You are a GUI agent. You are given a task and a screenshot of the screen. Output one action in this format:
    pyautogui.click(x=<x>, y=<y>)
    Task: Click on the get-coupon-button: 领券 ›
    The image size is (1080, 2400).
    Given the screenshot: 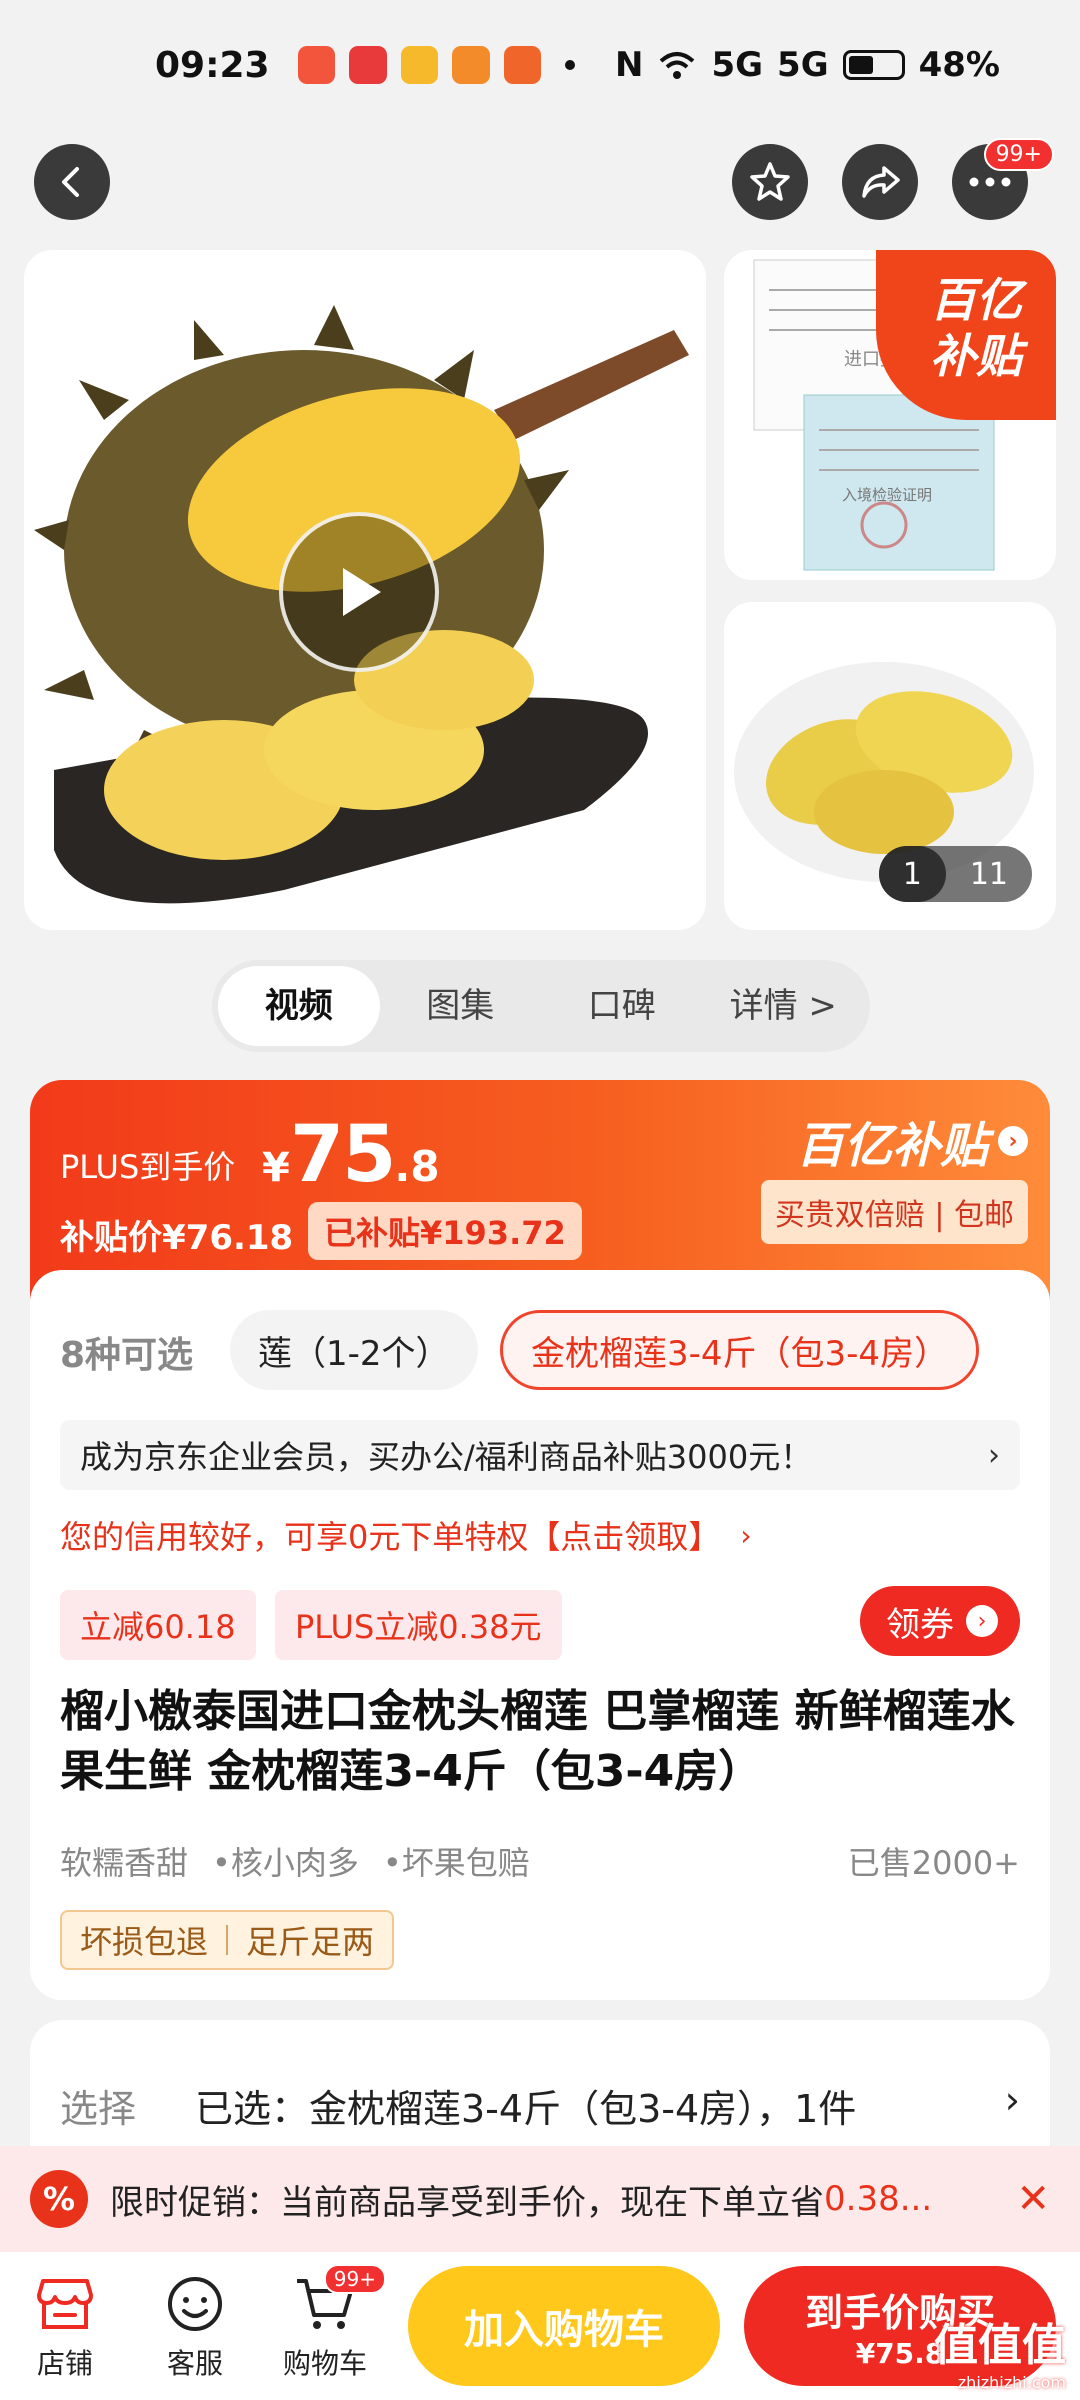 What is the action you would take?
    pyautogui.click(x=940, y=1621)
    